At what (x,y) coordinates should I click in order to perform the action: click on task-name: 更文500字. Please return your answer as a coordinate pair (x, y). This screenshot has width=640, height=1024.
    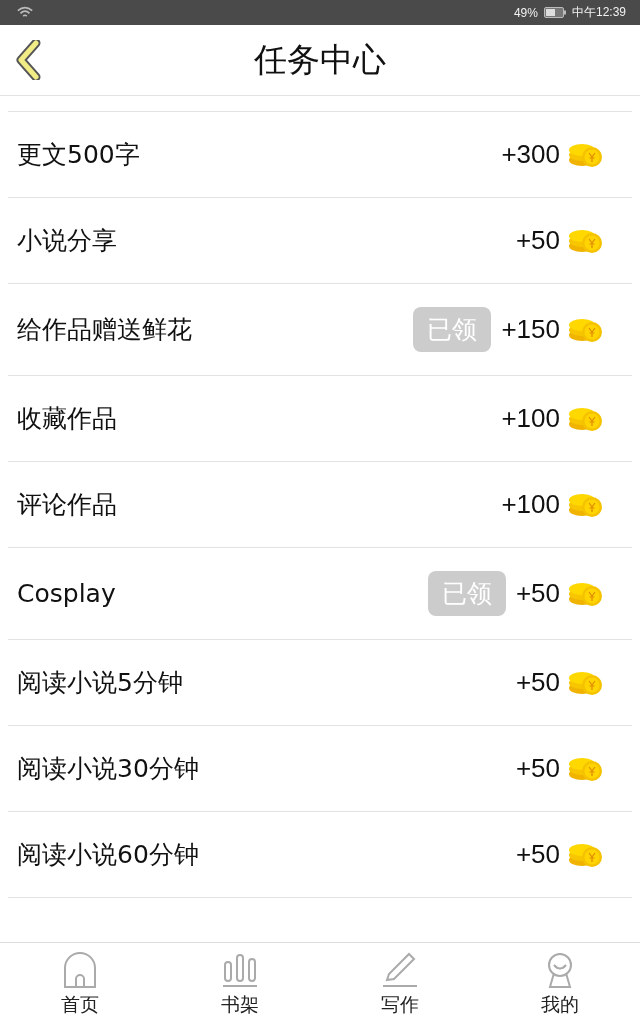
    Looking at the image, I should click on (79, 155).